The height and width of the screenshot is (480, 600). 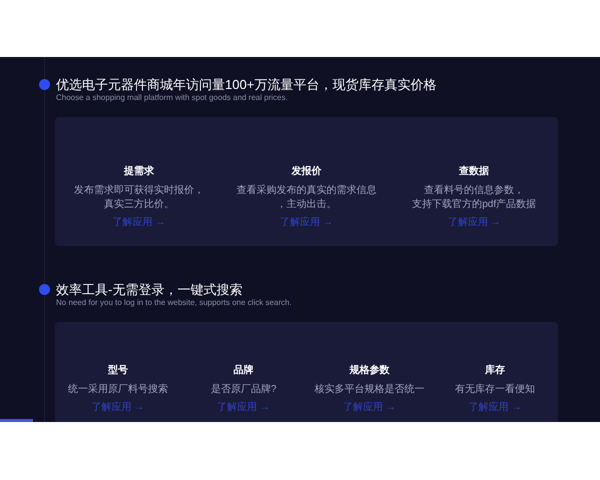 I want to click on feature-title: 型号, so click(x=118, y=371).